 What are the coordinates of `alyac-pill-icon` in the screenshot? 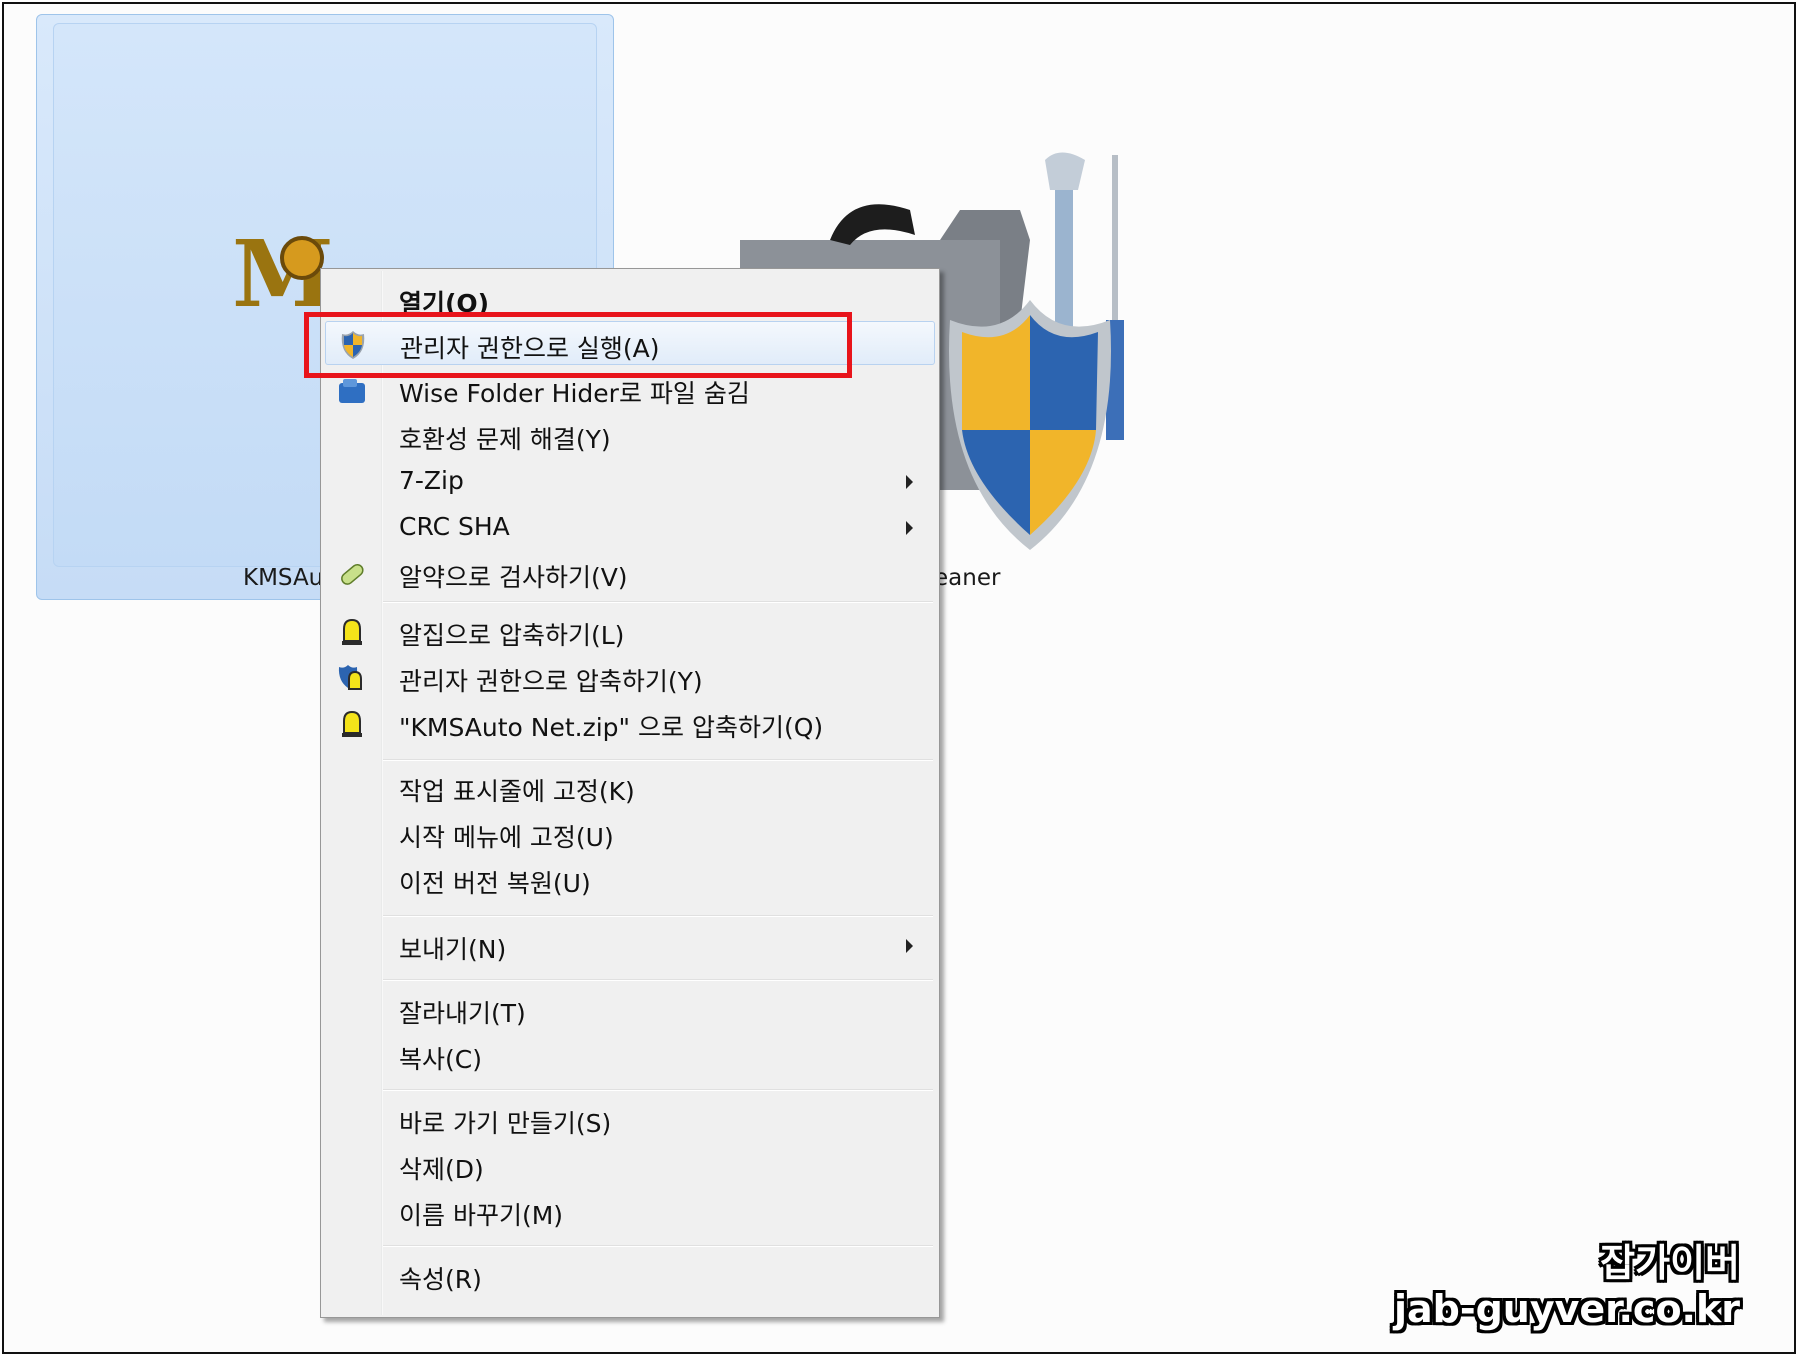 It's located at (352, 574).